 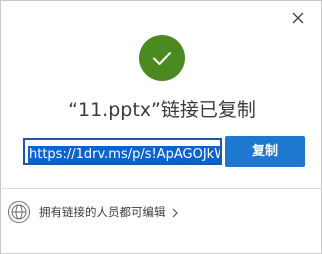 I want to click on close-icon, so click(x=298, y=18).